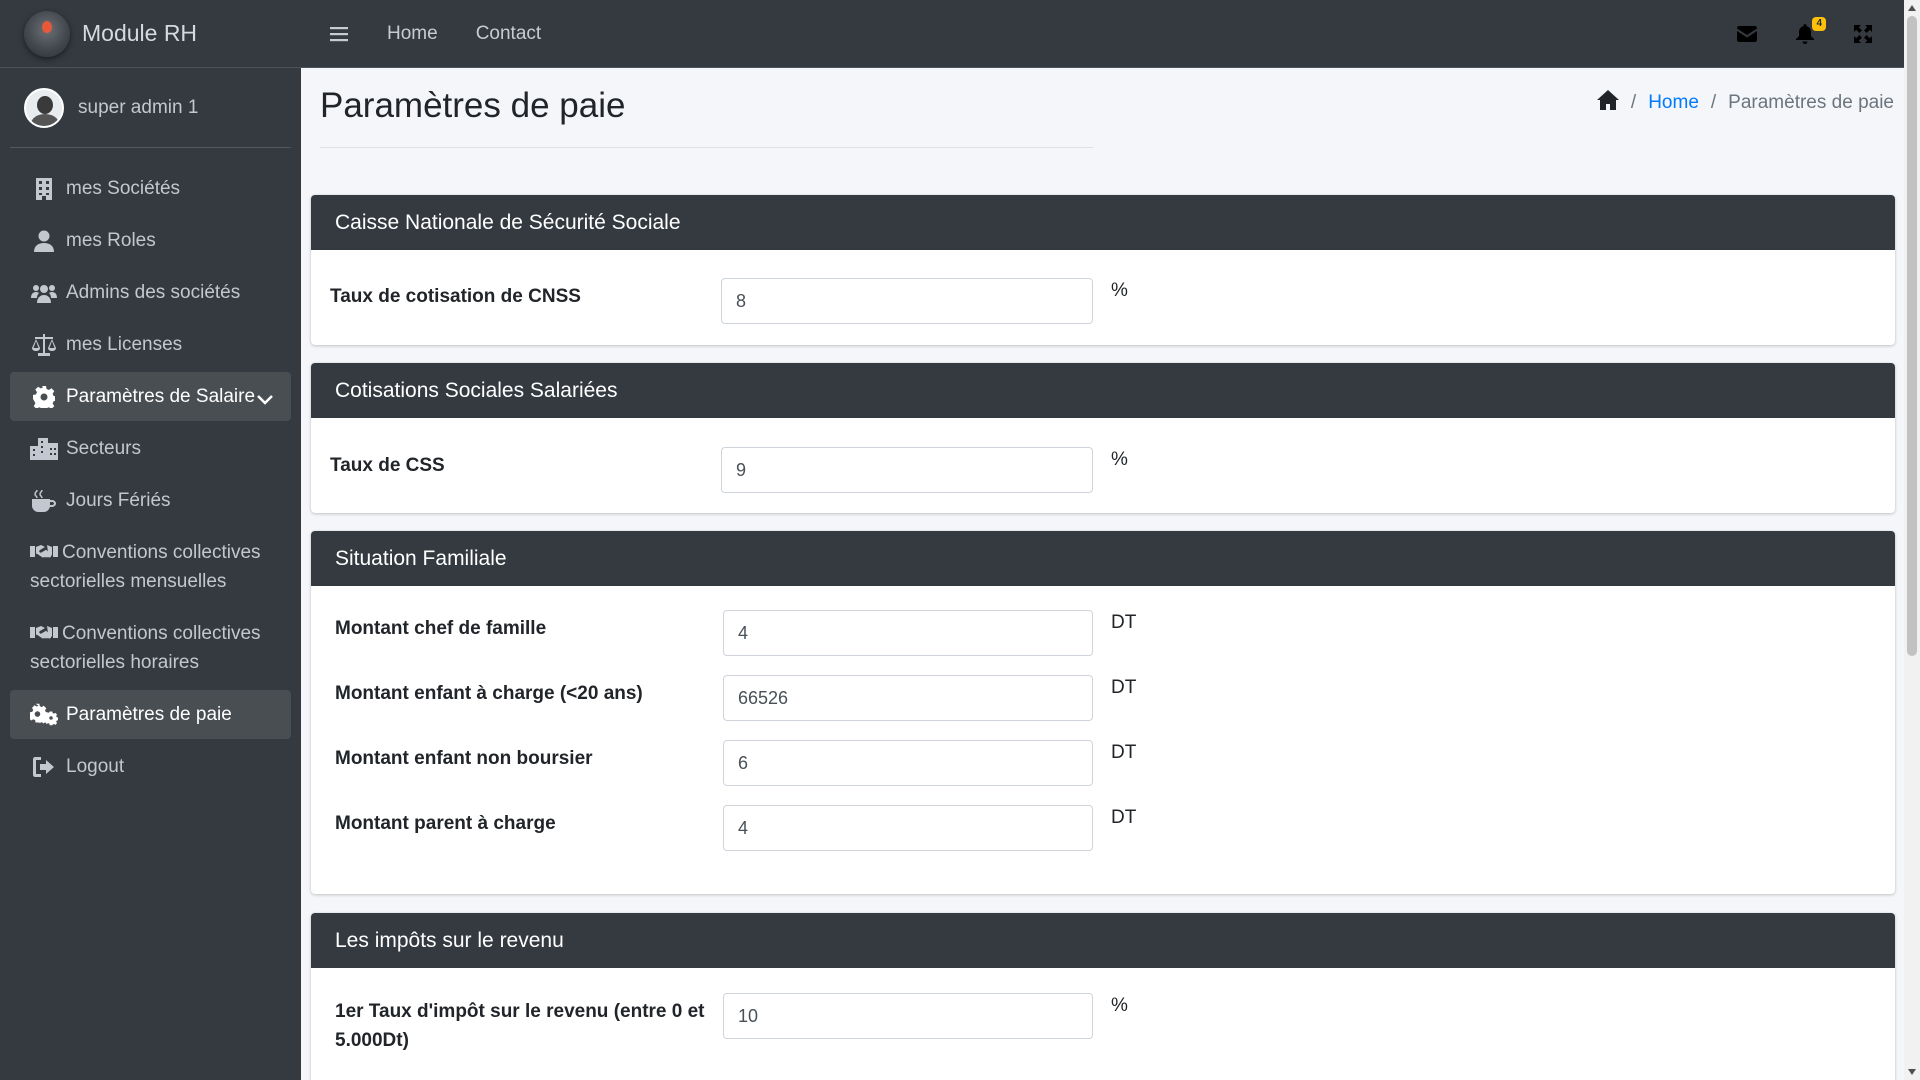 This screenshot has width=1920, height=1080. Describe the element at coordinates (1103, 828) in the screenshot. I see `form-row: Montant parent à charge DT` at that location.